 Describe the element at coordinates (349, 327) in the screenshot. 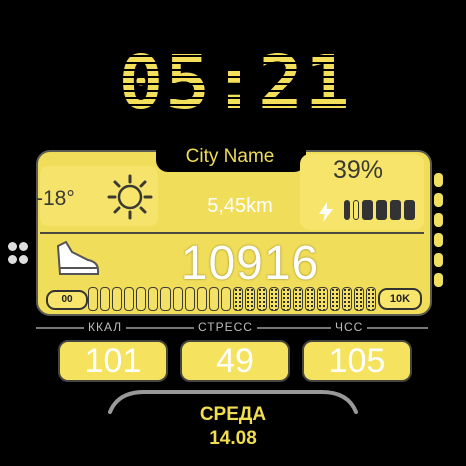

I see `hr-label: ЧСС` at that location.